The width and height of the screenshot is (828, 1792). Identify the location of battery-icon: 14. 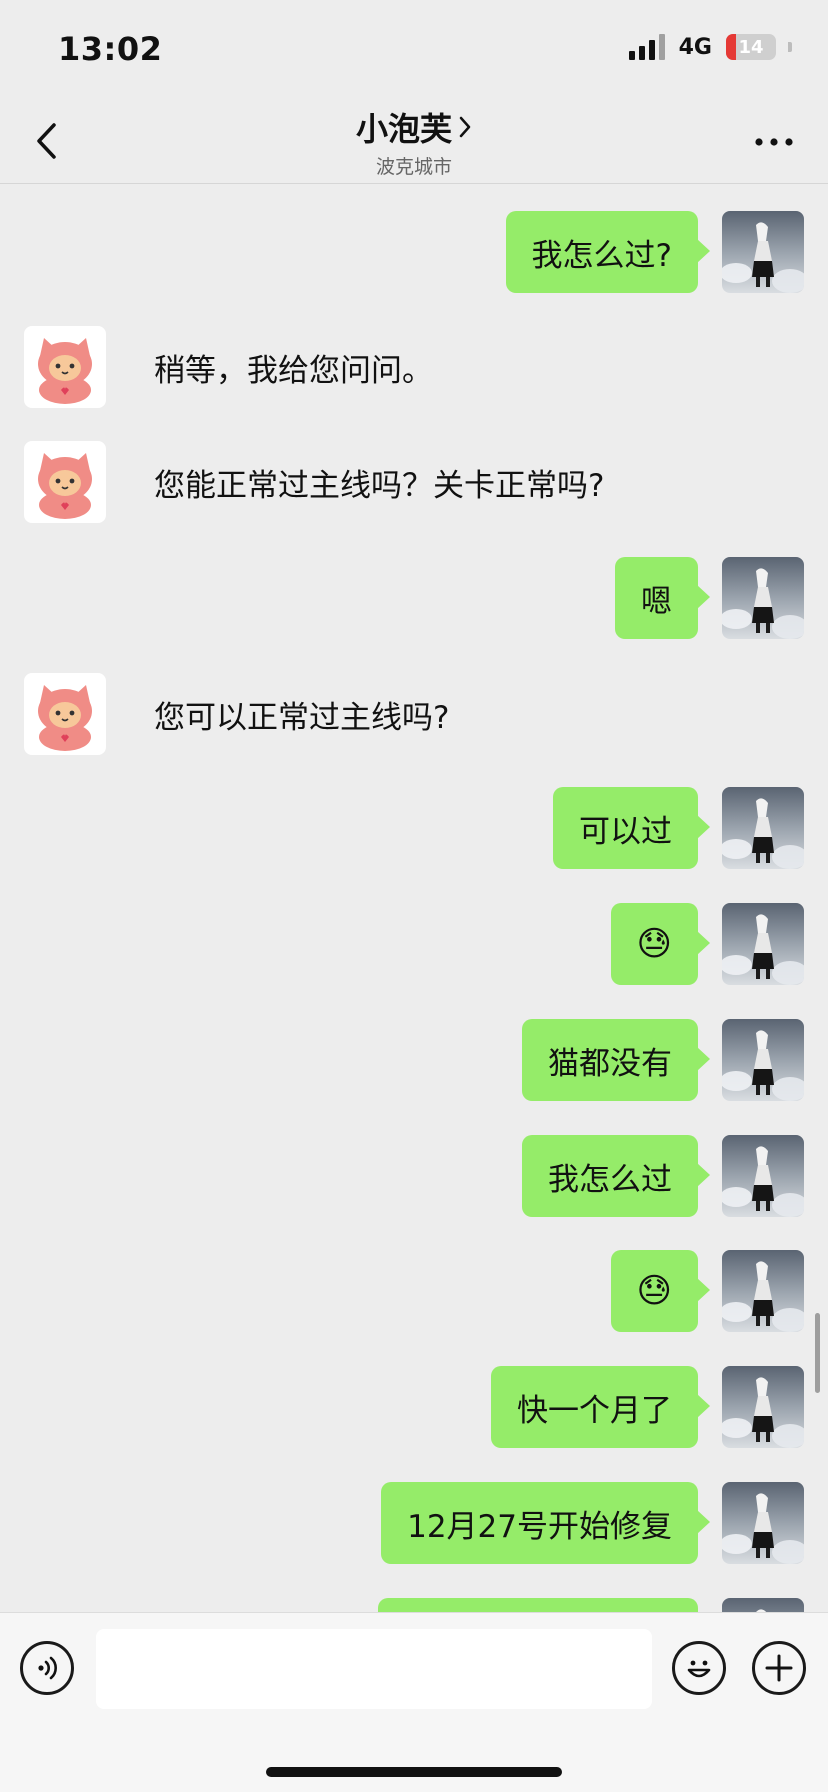
(751, 47).